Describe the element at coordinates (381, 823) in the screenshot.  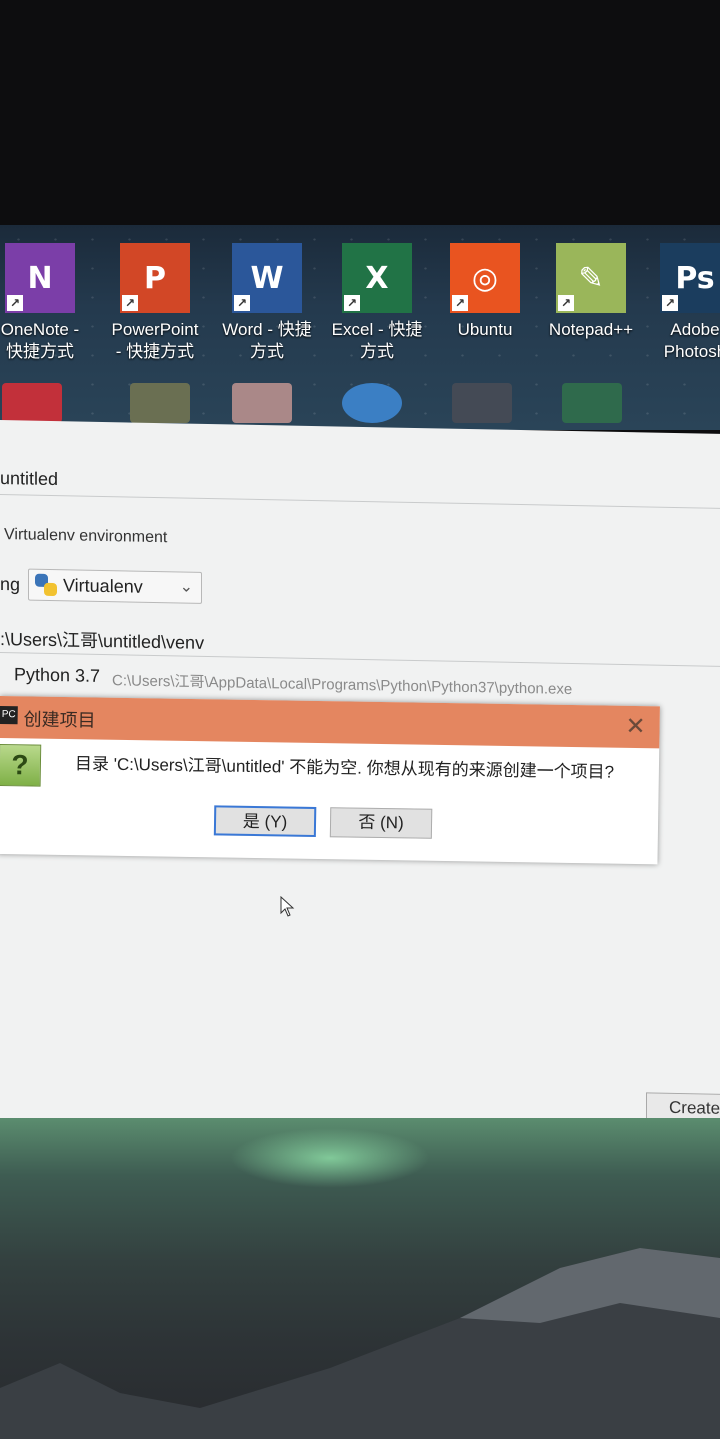
I see `no-button: 否 (N)` at that location.